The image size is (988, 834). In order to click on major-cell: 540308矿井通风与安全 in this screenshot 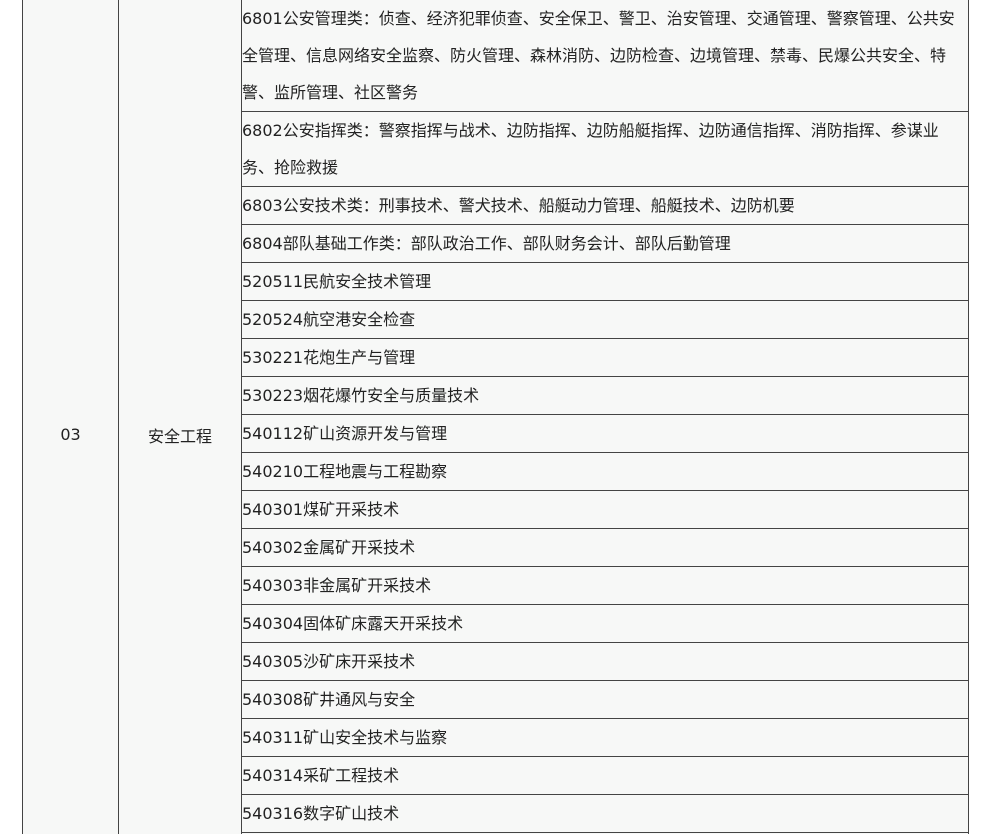, I will do `click(605, 699)`.